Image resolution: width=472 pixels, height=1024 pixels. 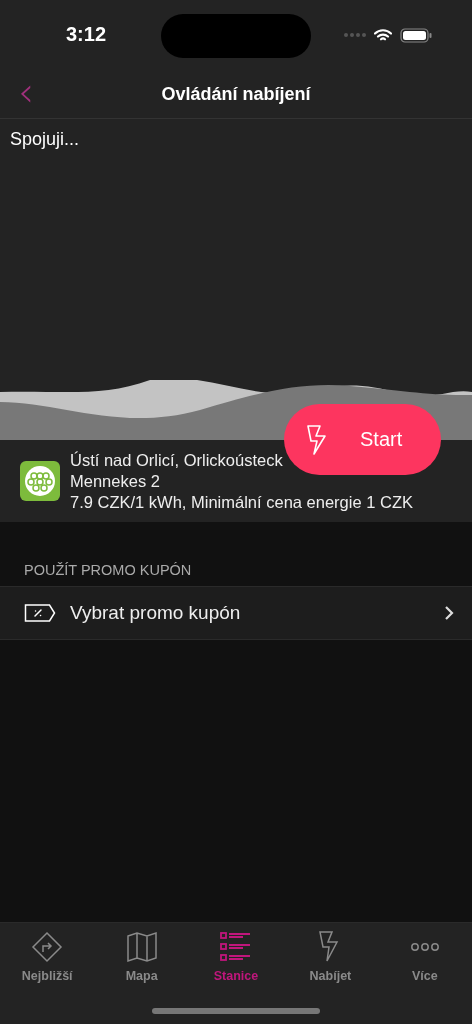 What do you see at coordinates (241, 502) in the screenshot?
I see `price-text: 7.9 CZK/1 kWh, Minimální cena energie 1 CZK` at bounding box center [241, 502].